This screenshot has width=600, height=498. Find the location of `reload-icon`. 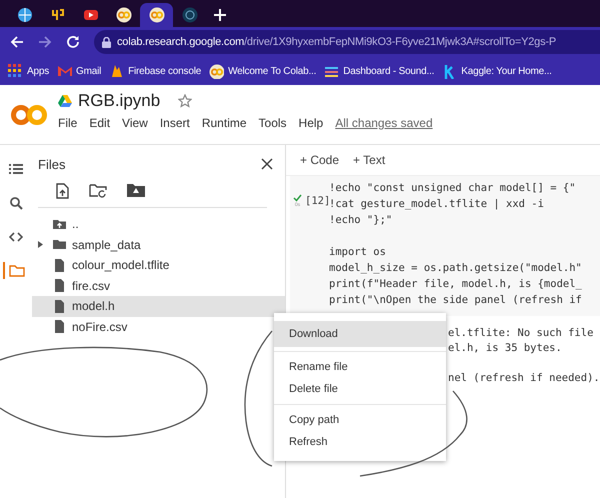

reload-icon is located at coordinates (73, 42).